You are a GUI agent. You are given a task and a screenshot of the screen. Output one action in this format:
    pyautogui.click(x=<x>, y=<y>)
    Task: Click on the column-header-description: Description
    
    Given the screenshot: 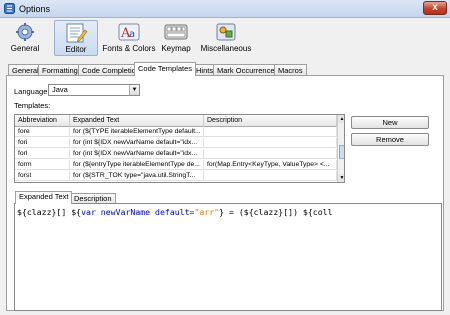 What is the action you would take?
    pyautogui.click(x=270, y=121)
    